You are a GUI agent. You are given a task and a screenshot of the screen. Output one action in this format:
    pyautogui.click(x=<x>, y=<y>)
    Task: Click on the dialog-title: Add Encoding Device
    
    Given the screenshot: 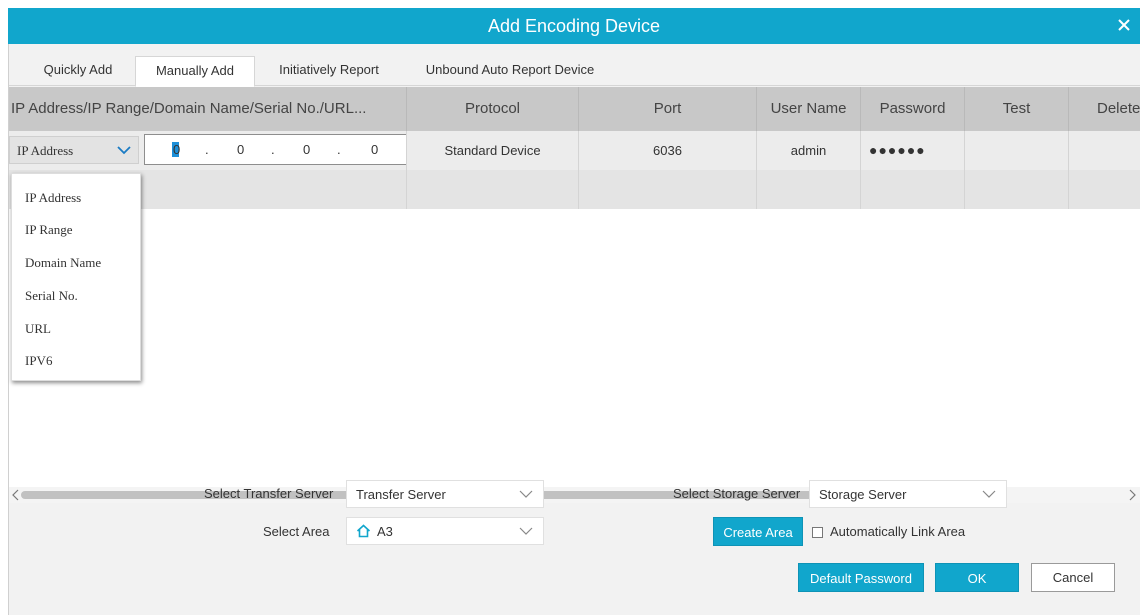 What is the action you would take?
    pyautogui.click(x=574, y=26)
    